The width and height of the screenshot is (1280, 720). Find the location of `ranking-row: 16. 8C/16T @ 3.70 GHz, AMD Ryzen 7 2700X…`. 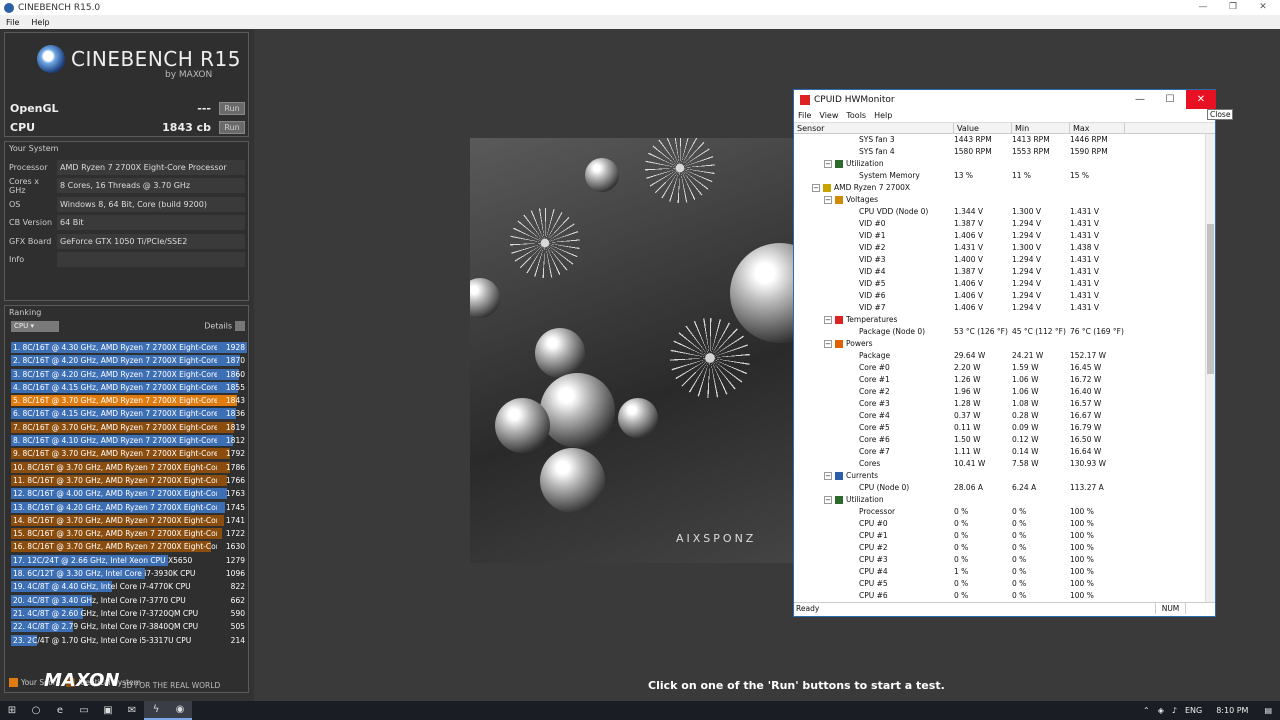

ranking-row: 16. 8C/16T @ 3.70 GHz, AMD Ryzen 7 2700X… is located at coordinates (129, 546).